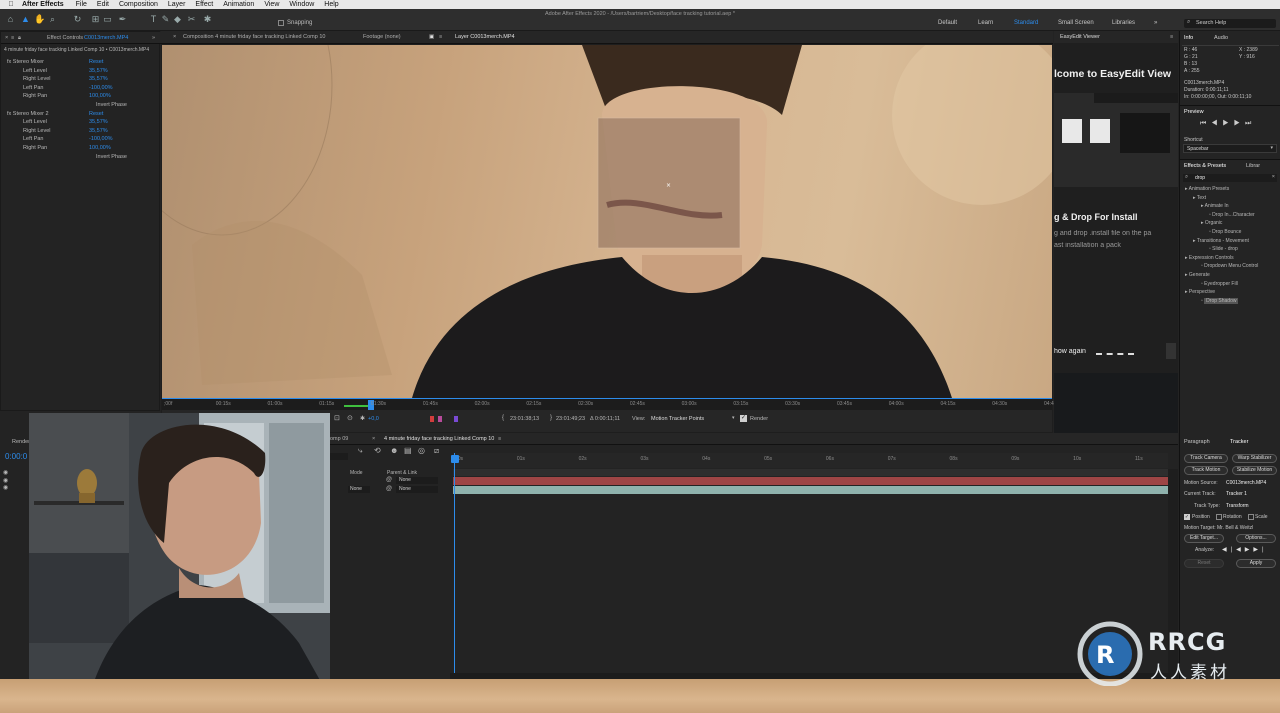 The height and width of the screenshot is (713, 1280). What do you see at coordinates (301, 4) in the screenshot?
I see `menu-window: Window` at bounding box center [301, 4].